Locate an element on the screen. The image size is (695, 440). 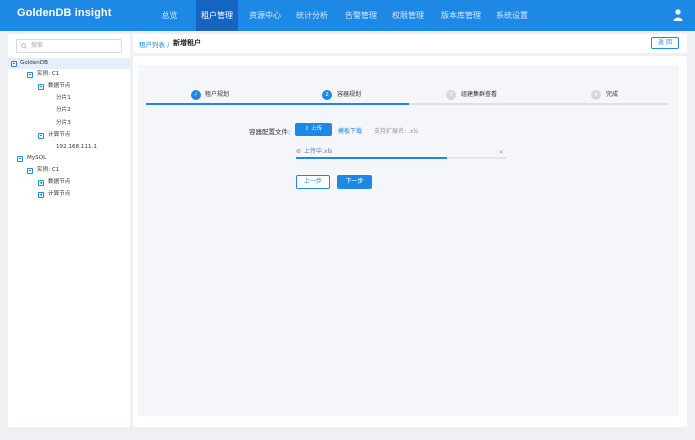
prev-step-button: 上一步 is located at coordinates (313, 182).